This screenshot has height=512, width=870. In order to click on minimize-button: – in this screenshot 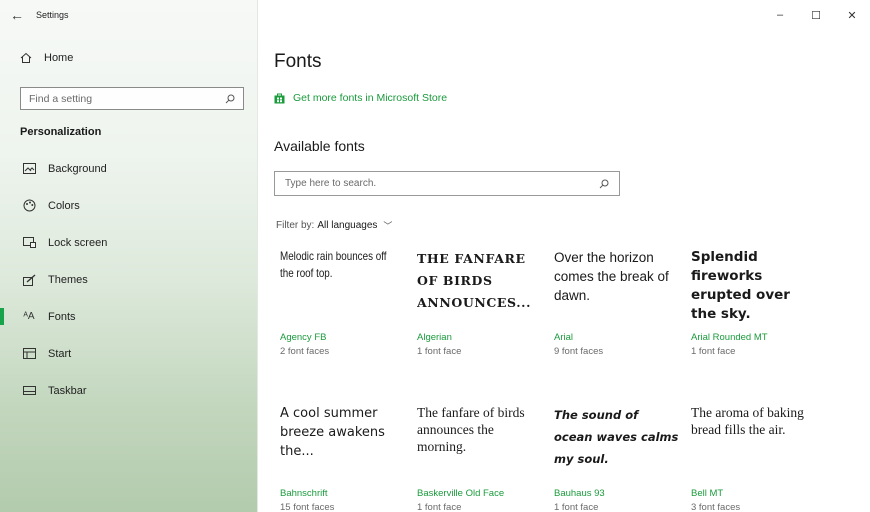, I will do `click(780, 15)`.